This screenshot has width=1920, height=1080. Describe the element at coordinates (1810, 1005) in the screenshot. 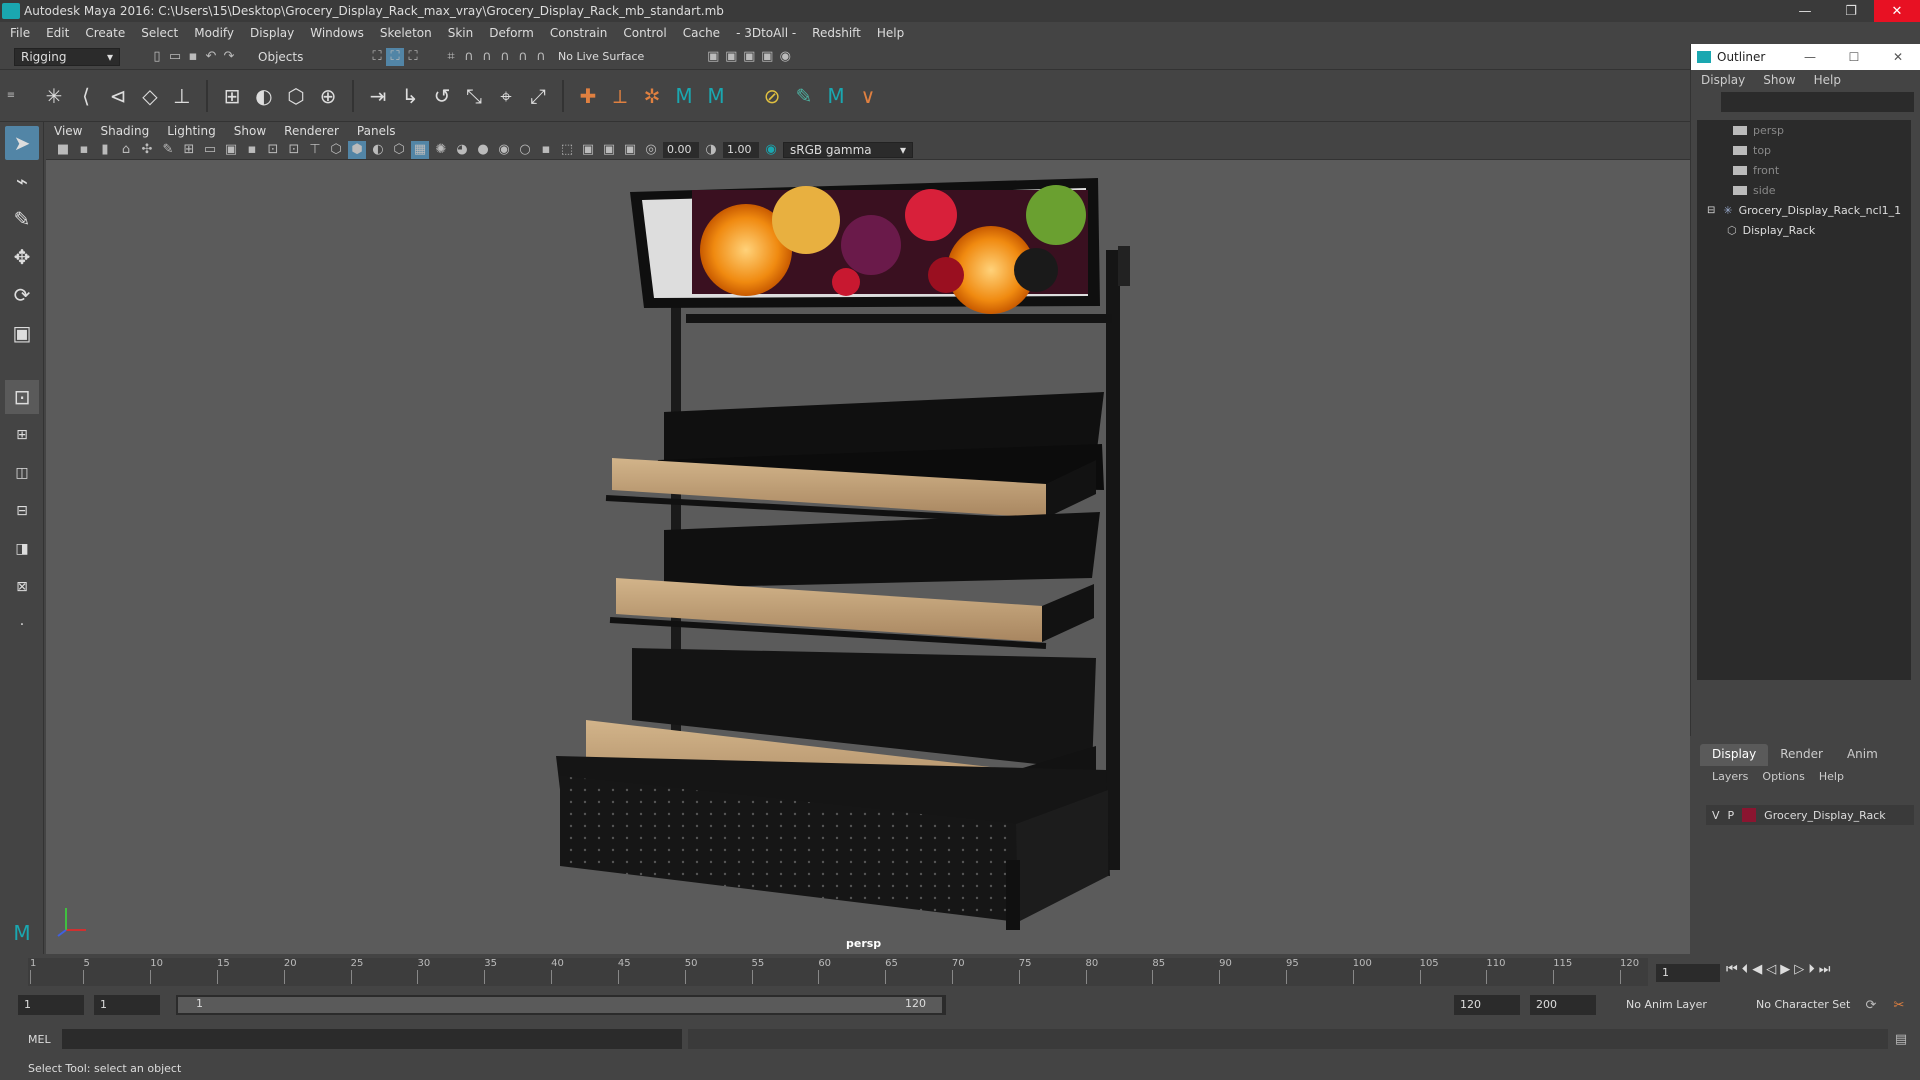

I see `character-set-dropdown: No Character Set` at that location.